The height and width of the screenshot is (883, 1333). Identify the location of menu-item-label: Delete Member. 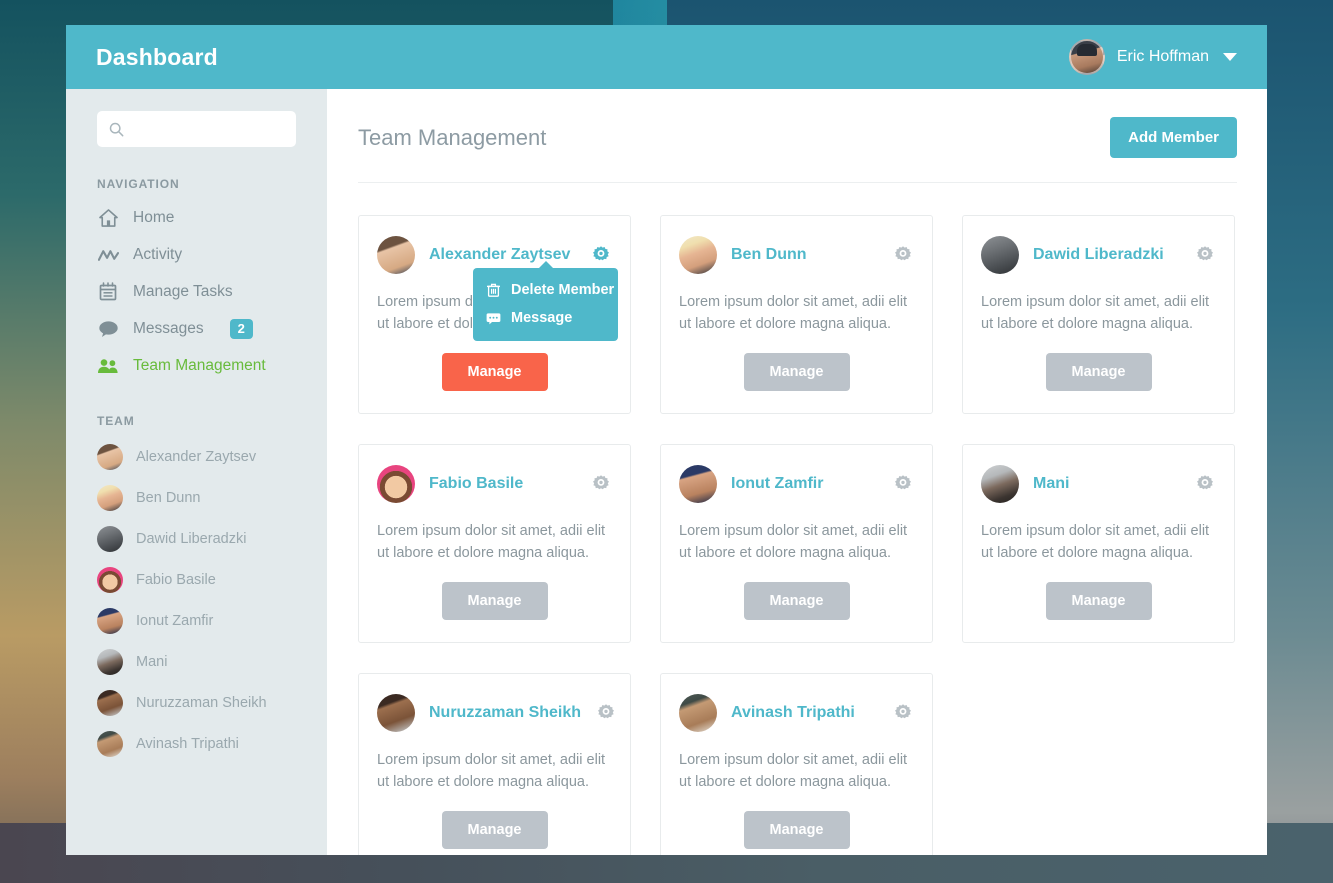
(563, 290).